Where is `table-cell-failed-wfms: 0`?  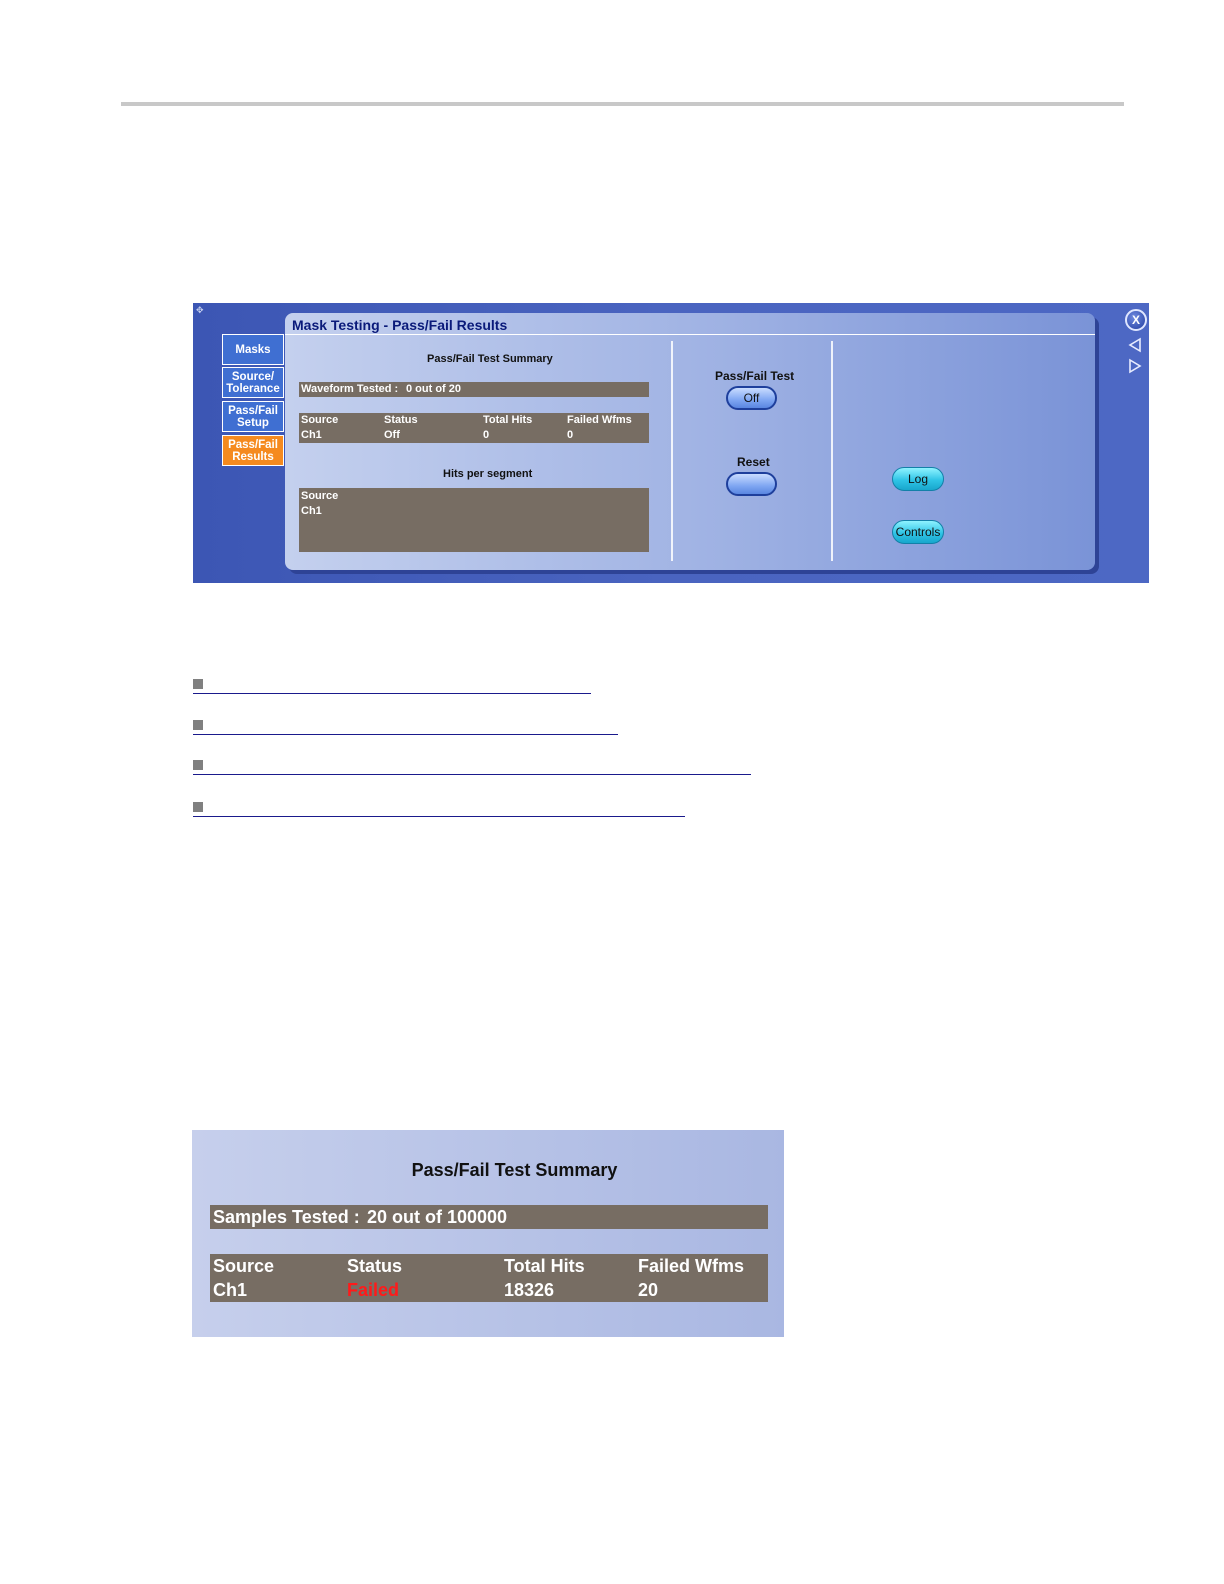
table-cell-failed-wfms: 0 is located at coordinates (570, 435).